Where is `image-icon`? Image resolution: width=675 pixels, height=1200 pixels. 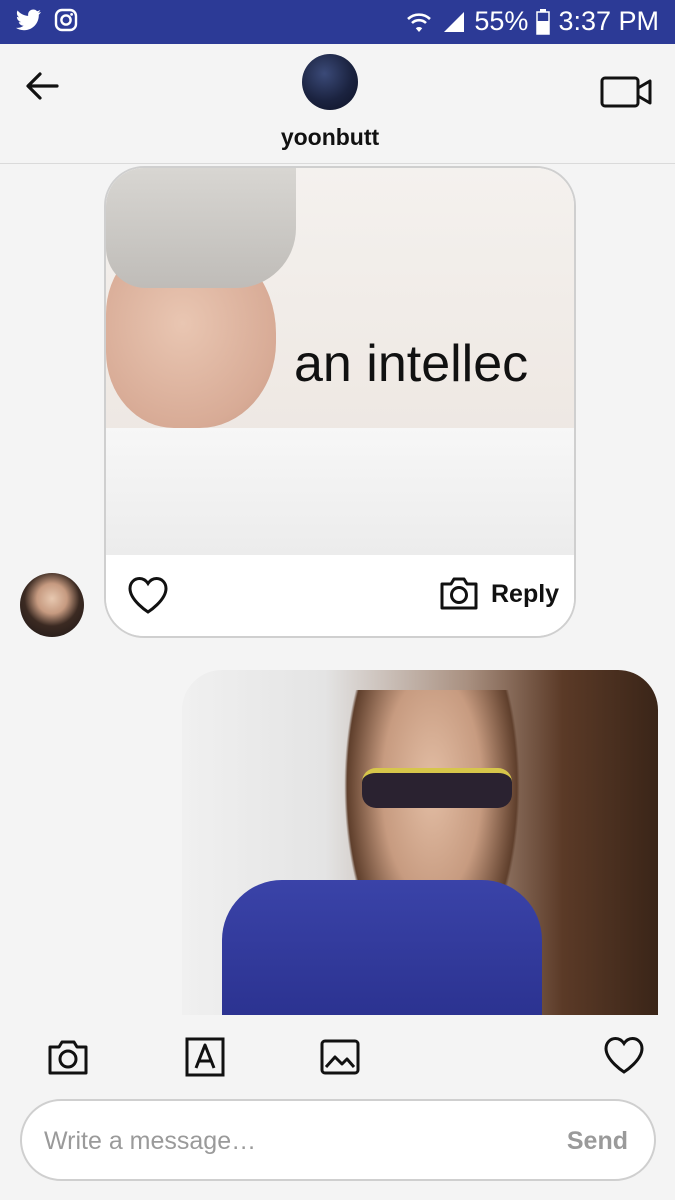
image-icon is located at coordinates (340, 1057).